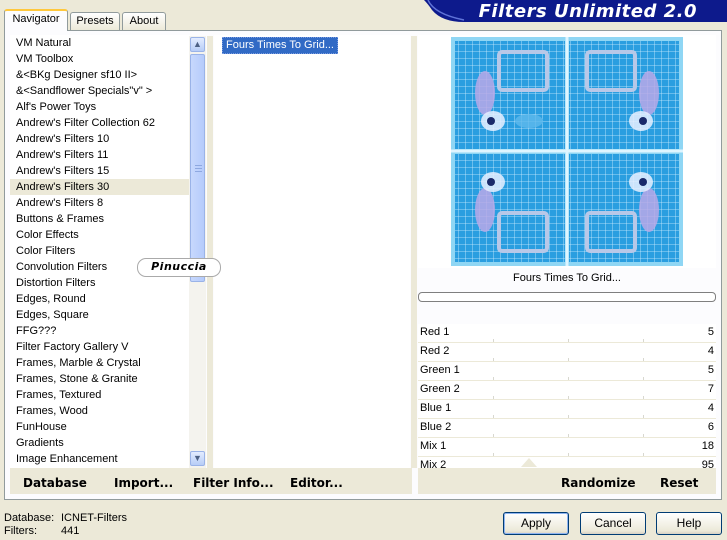  What do you see at coordinates (100, 379) in the screenshot?
I see `category-item: Frames, Stone & Granite` at bounding box center [100, 379].